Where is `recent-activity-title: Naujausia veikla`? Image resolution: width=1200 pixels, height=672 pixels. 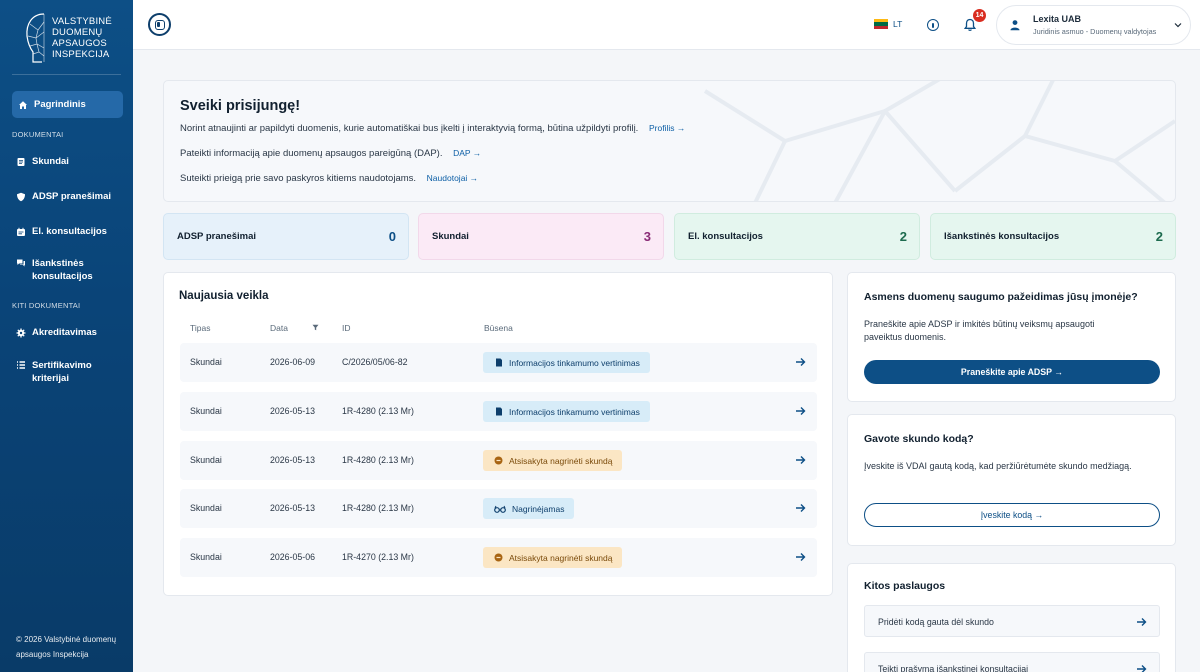
recent-activity-title: Naujausia veikla is located at coordinates (224, 296).